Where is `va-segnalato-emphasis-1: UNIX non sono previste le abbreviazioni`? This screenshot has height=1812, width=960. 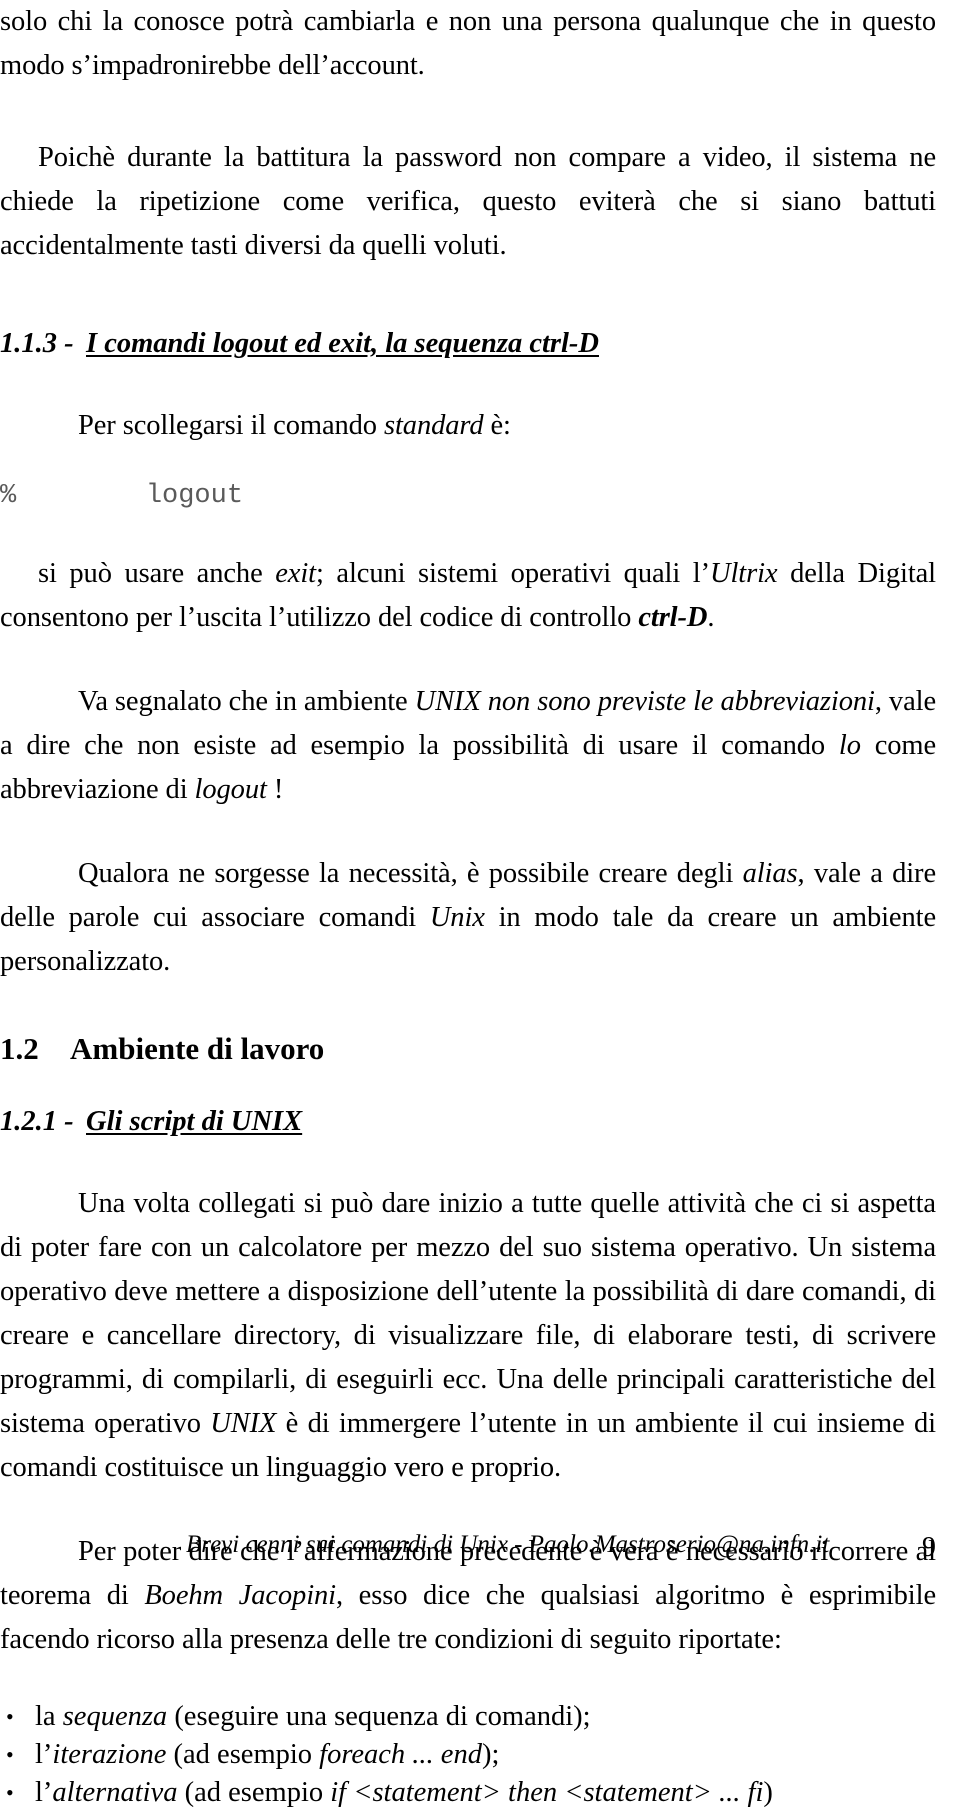 va-segnalato-emphasis-1: UNIX non sono previste le abbreviazioni is located at coordinates (644, 701).